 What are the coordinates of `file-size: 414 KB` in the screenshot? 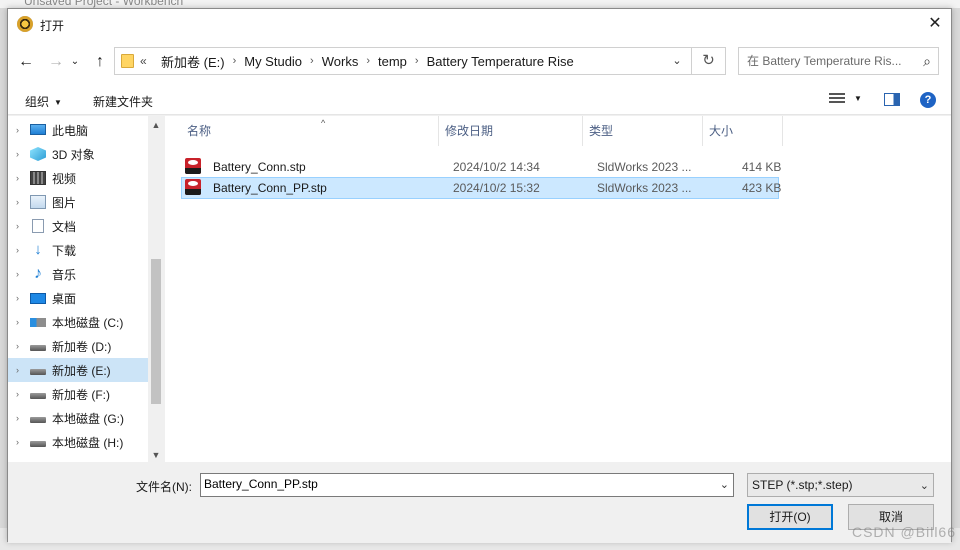 It's located at (762, 167).